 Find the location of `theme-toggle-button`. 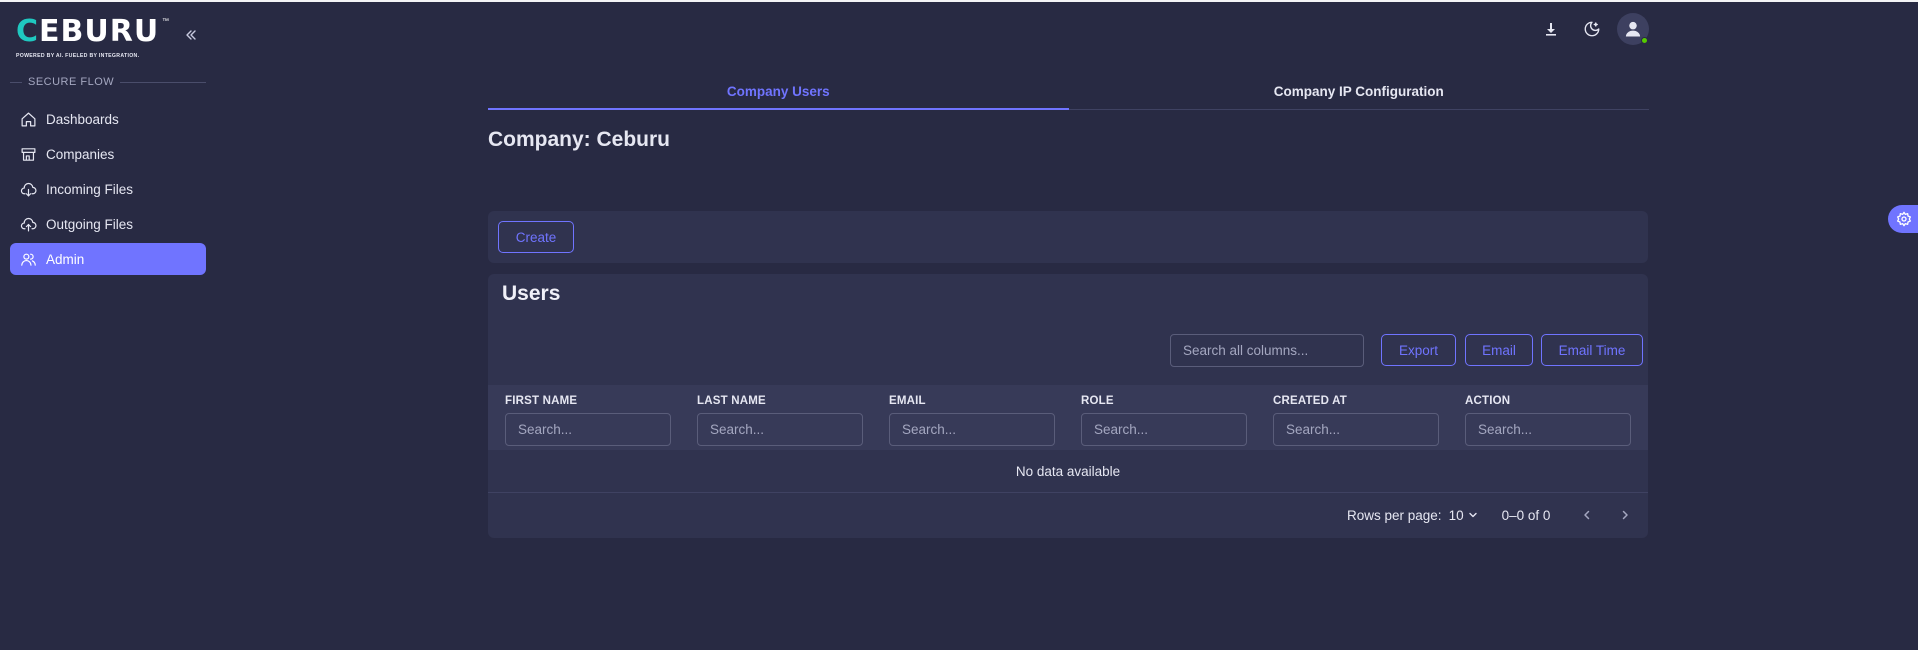

theme-toggle-button is located at coordinates (1592, 29).